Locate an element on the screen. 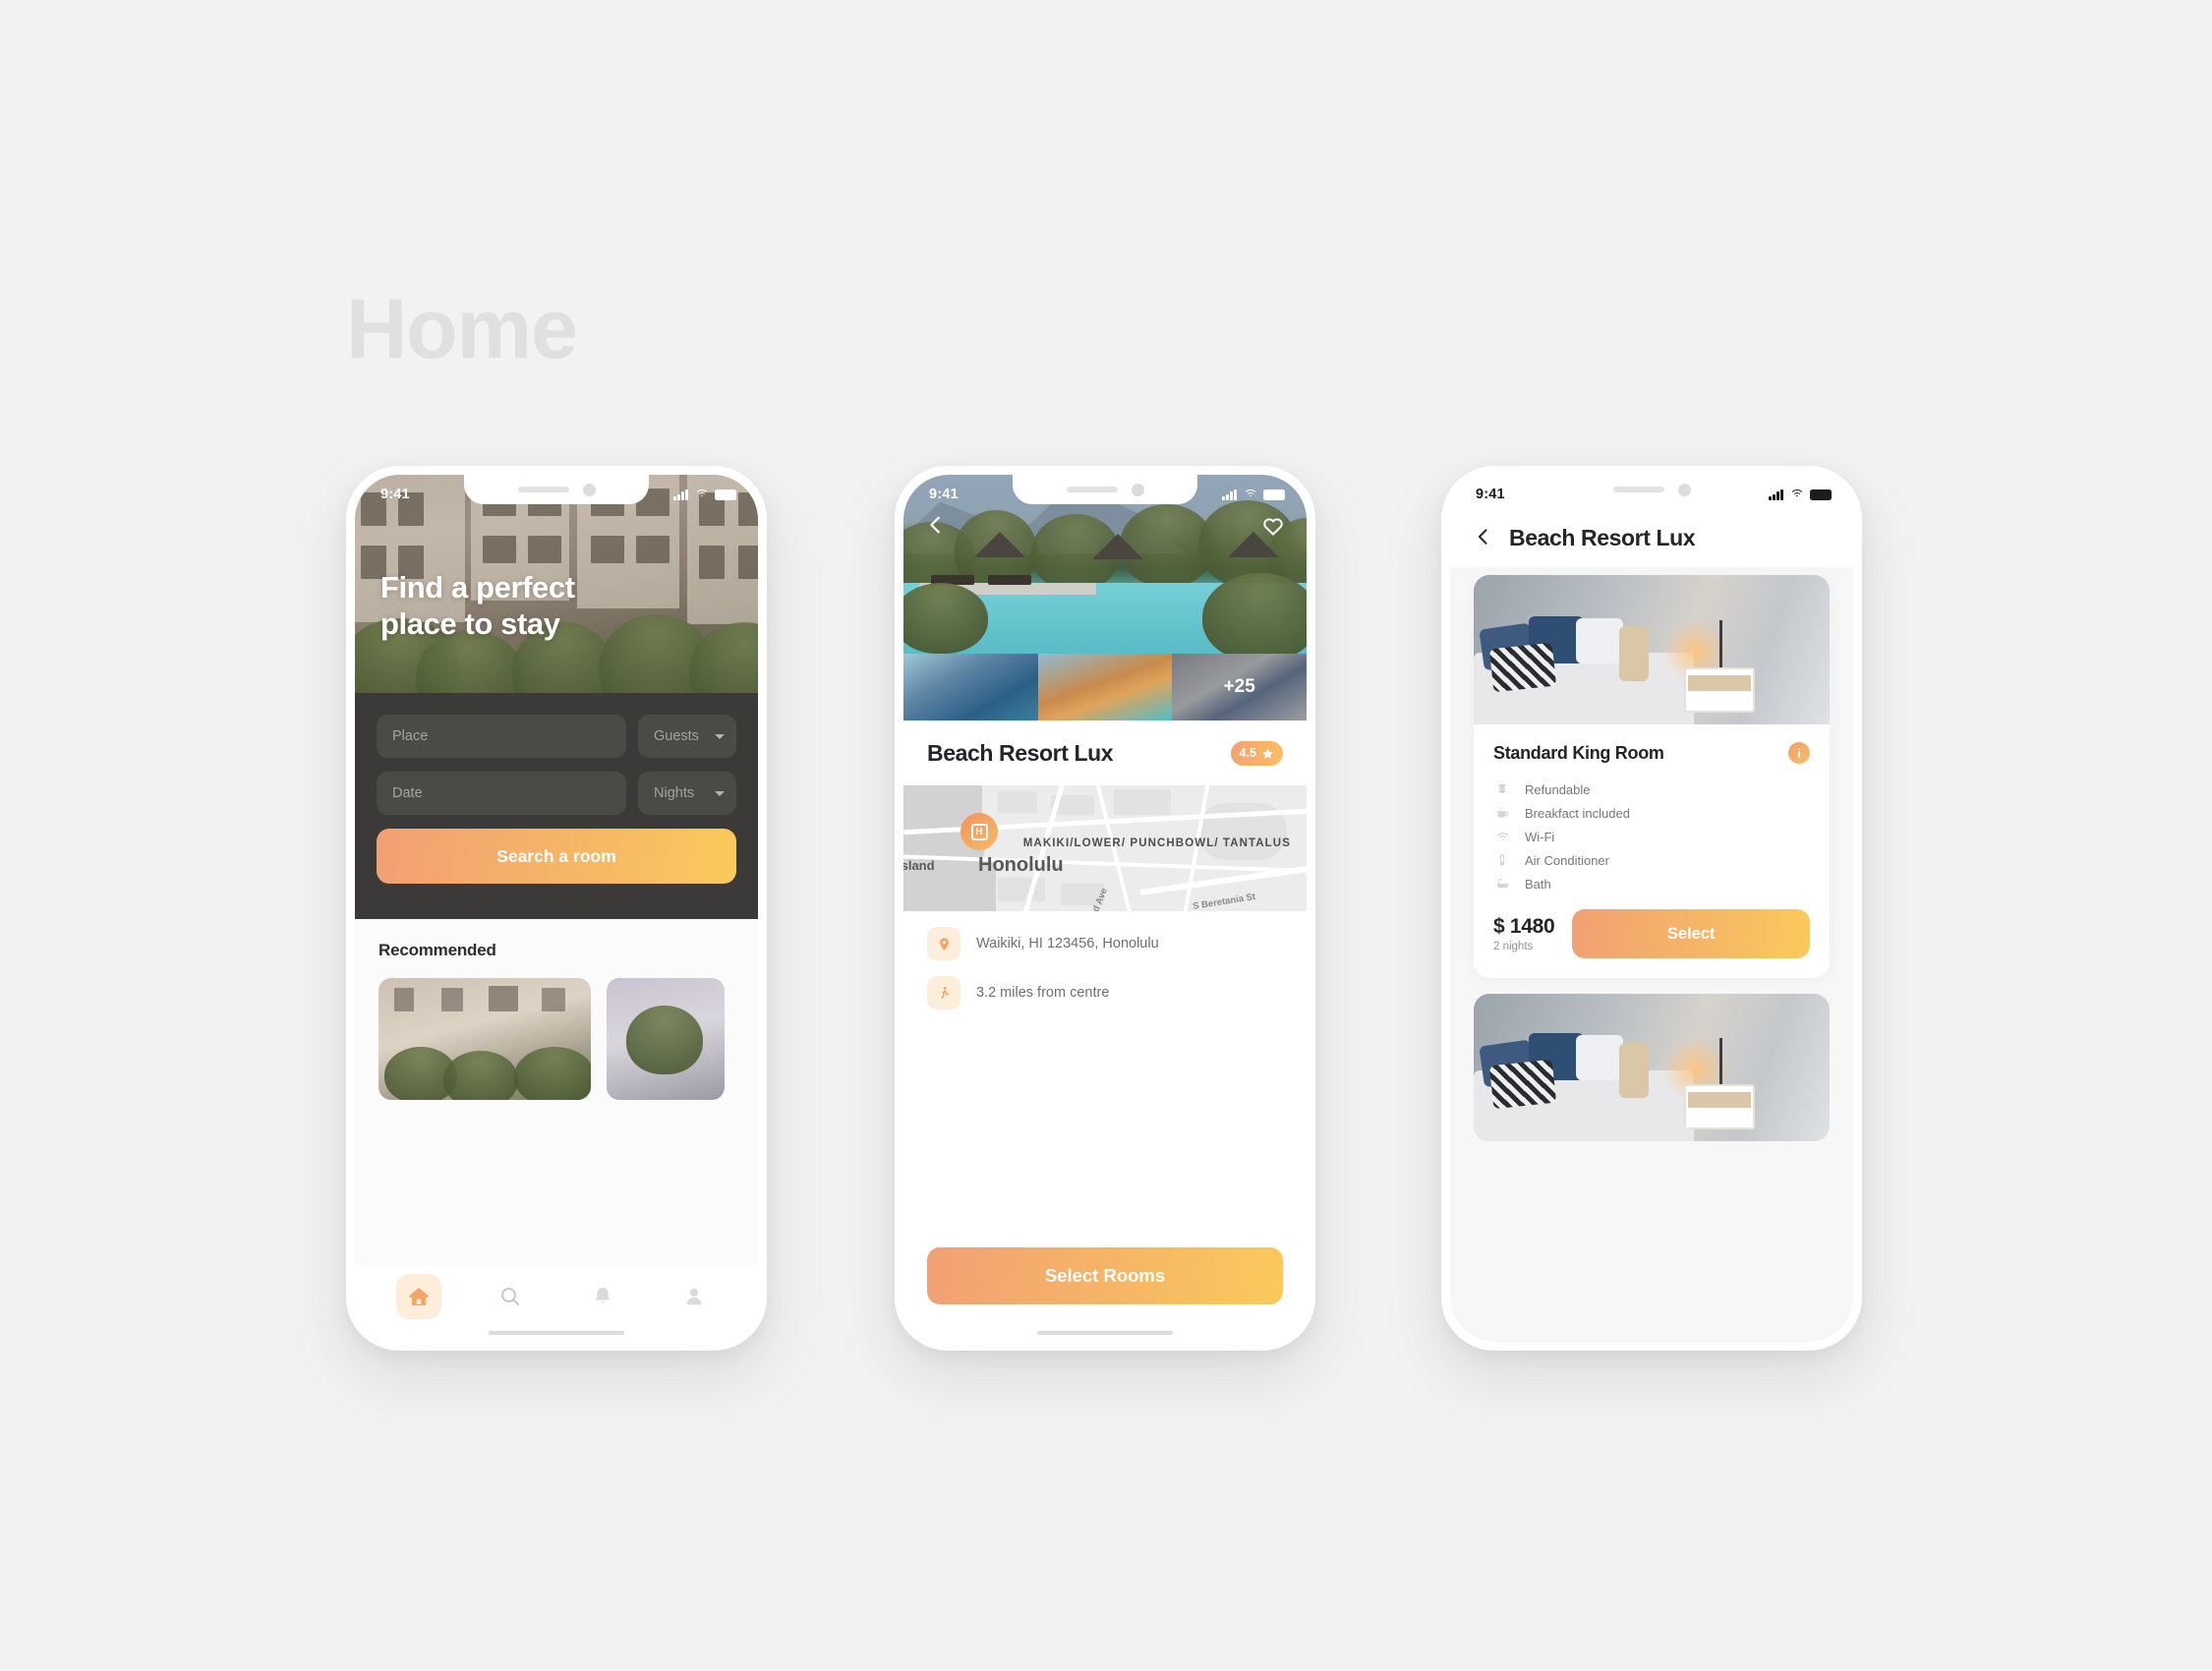 Image resolution: width=2212 pixels, height=1671 pixels. room-price-sub: 2 nights is located at coordinates (1513, 946).